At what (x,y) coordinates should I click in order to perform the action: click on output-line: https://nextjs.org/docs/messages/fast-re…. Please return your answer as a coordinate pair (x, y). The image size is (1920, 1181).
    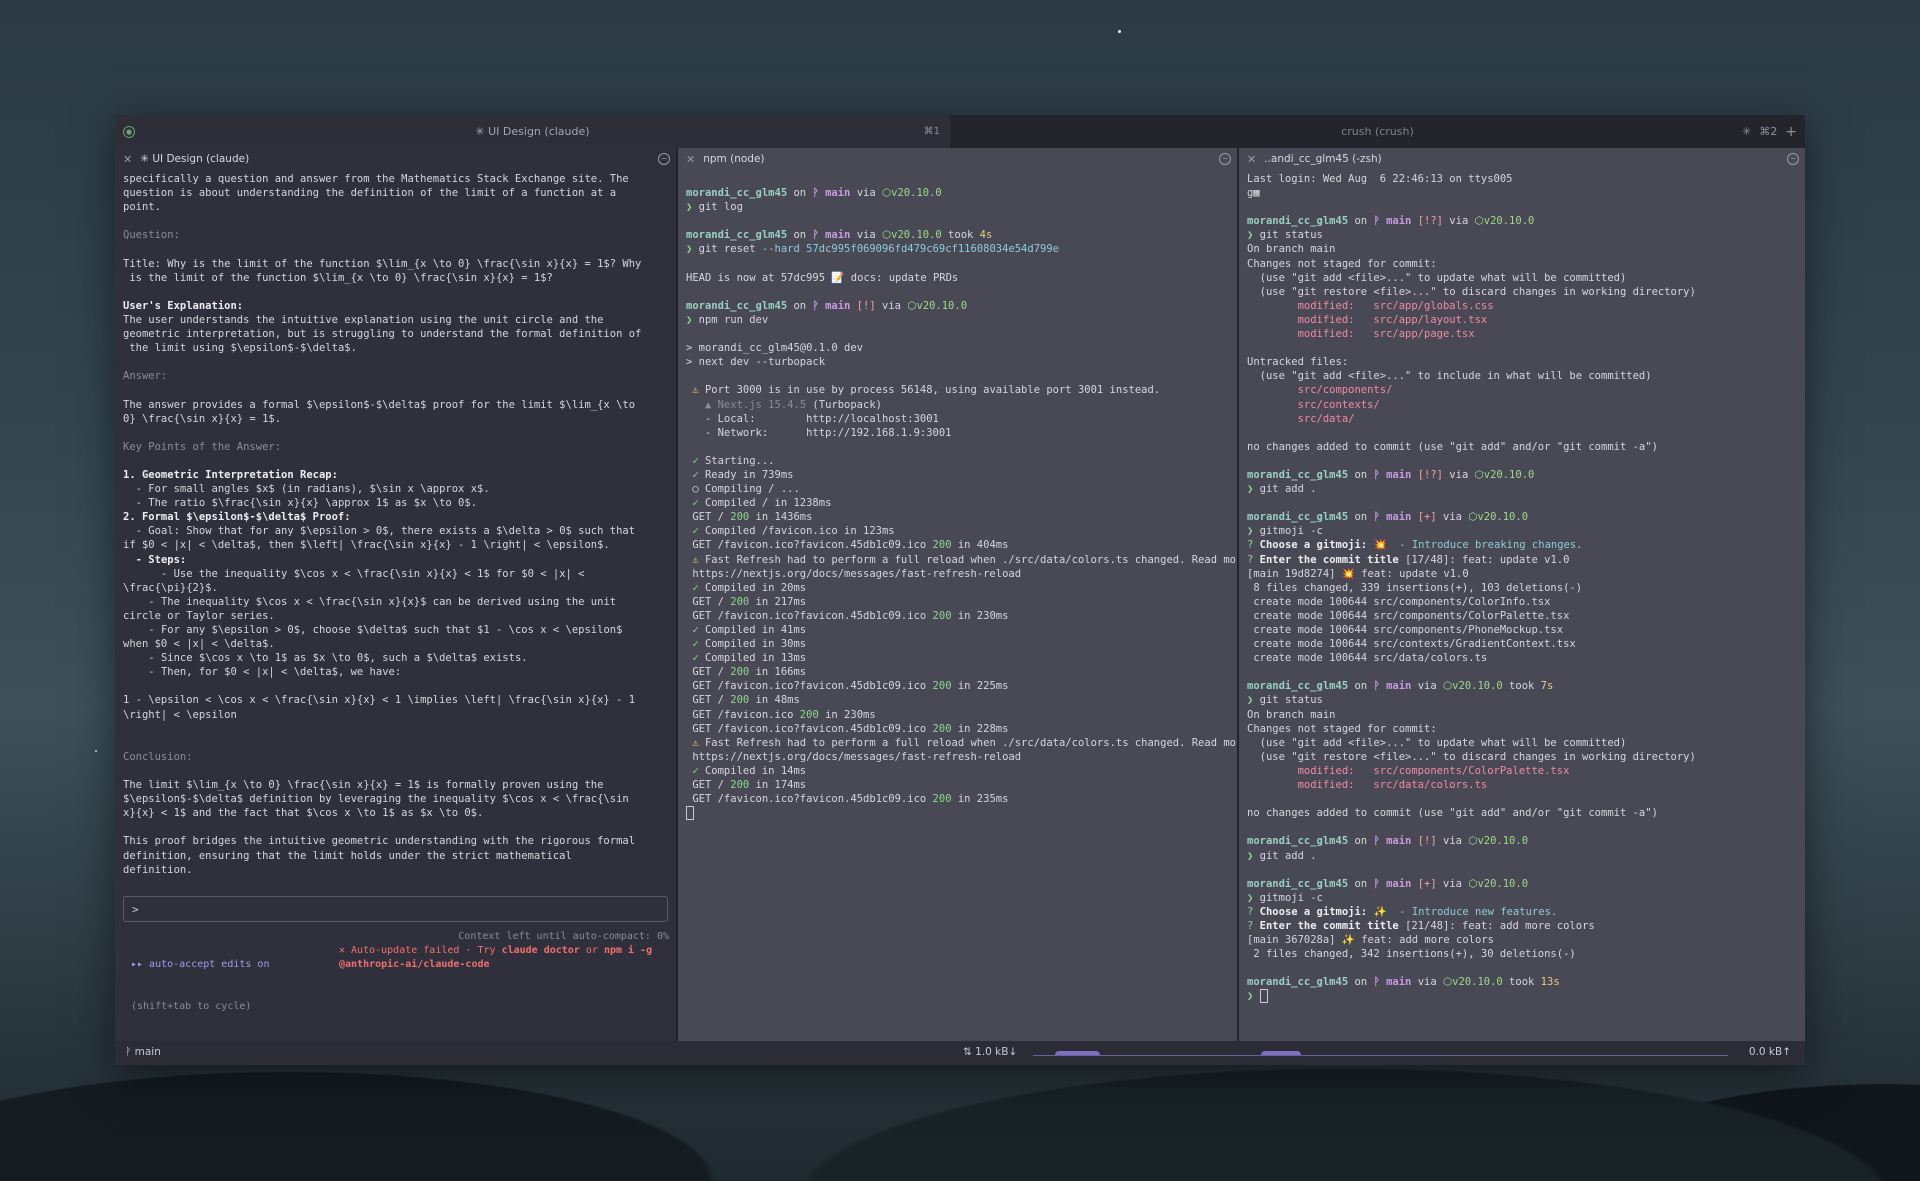
    Looking at the image, I should click on (957, 757).